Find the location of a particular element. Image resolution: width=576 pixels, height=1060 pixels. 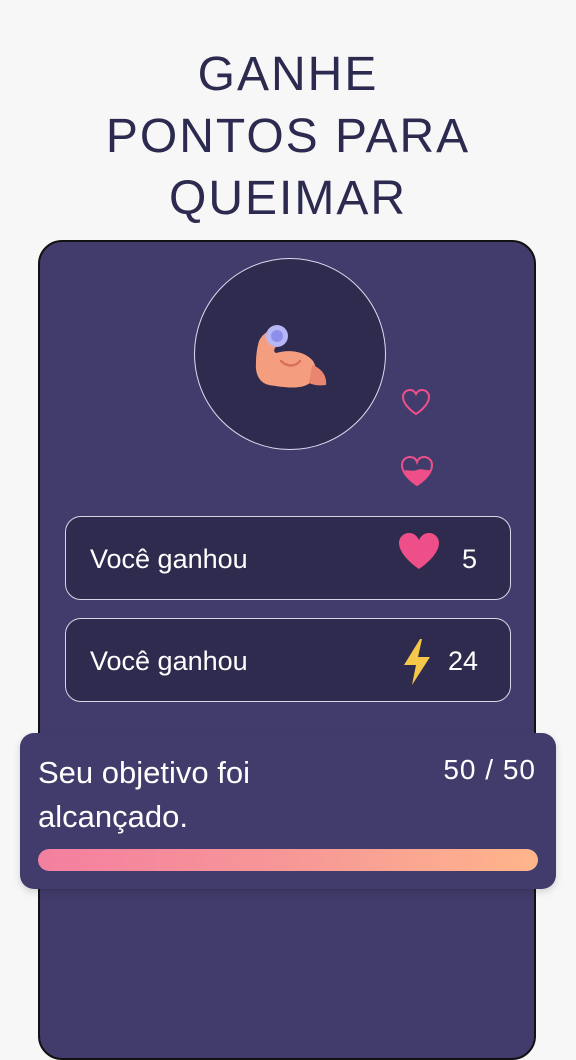

reward-value: 24 is located at coordinates (463, 661).